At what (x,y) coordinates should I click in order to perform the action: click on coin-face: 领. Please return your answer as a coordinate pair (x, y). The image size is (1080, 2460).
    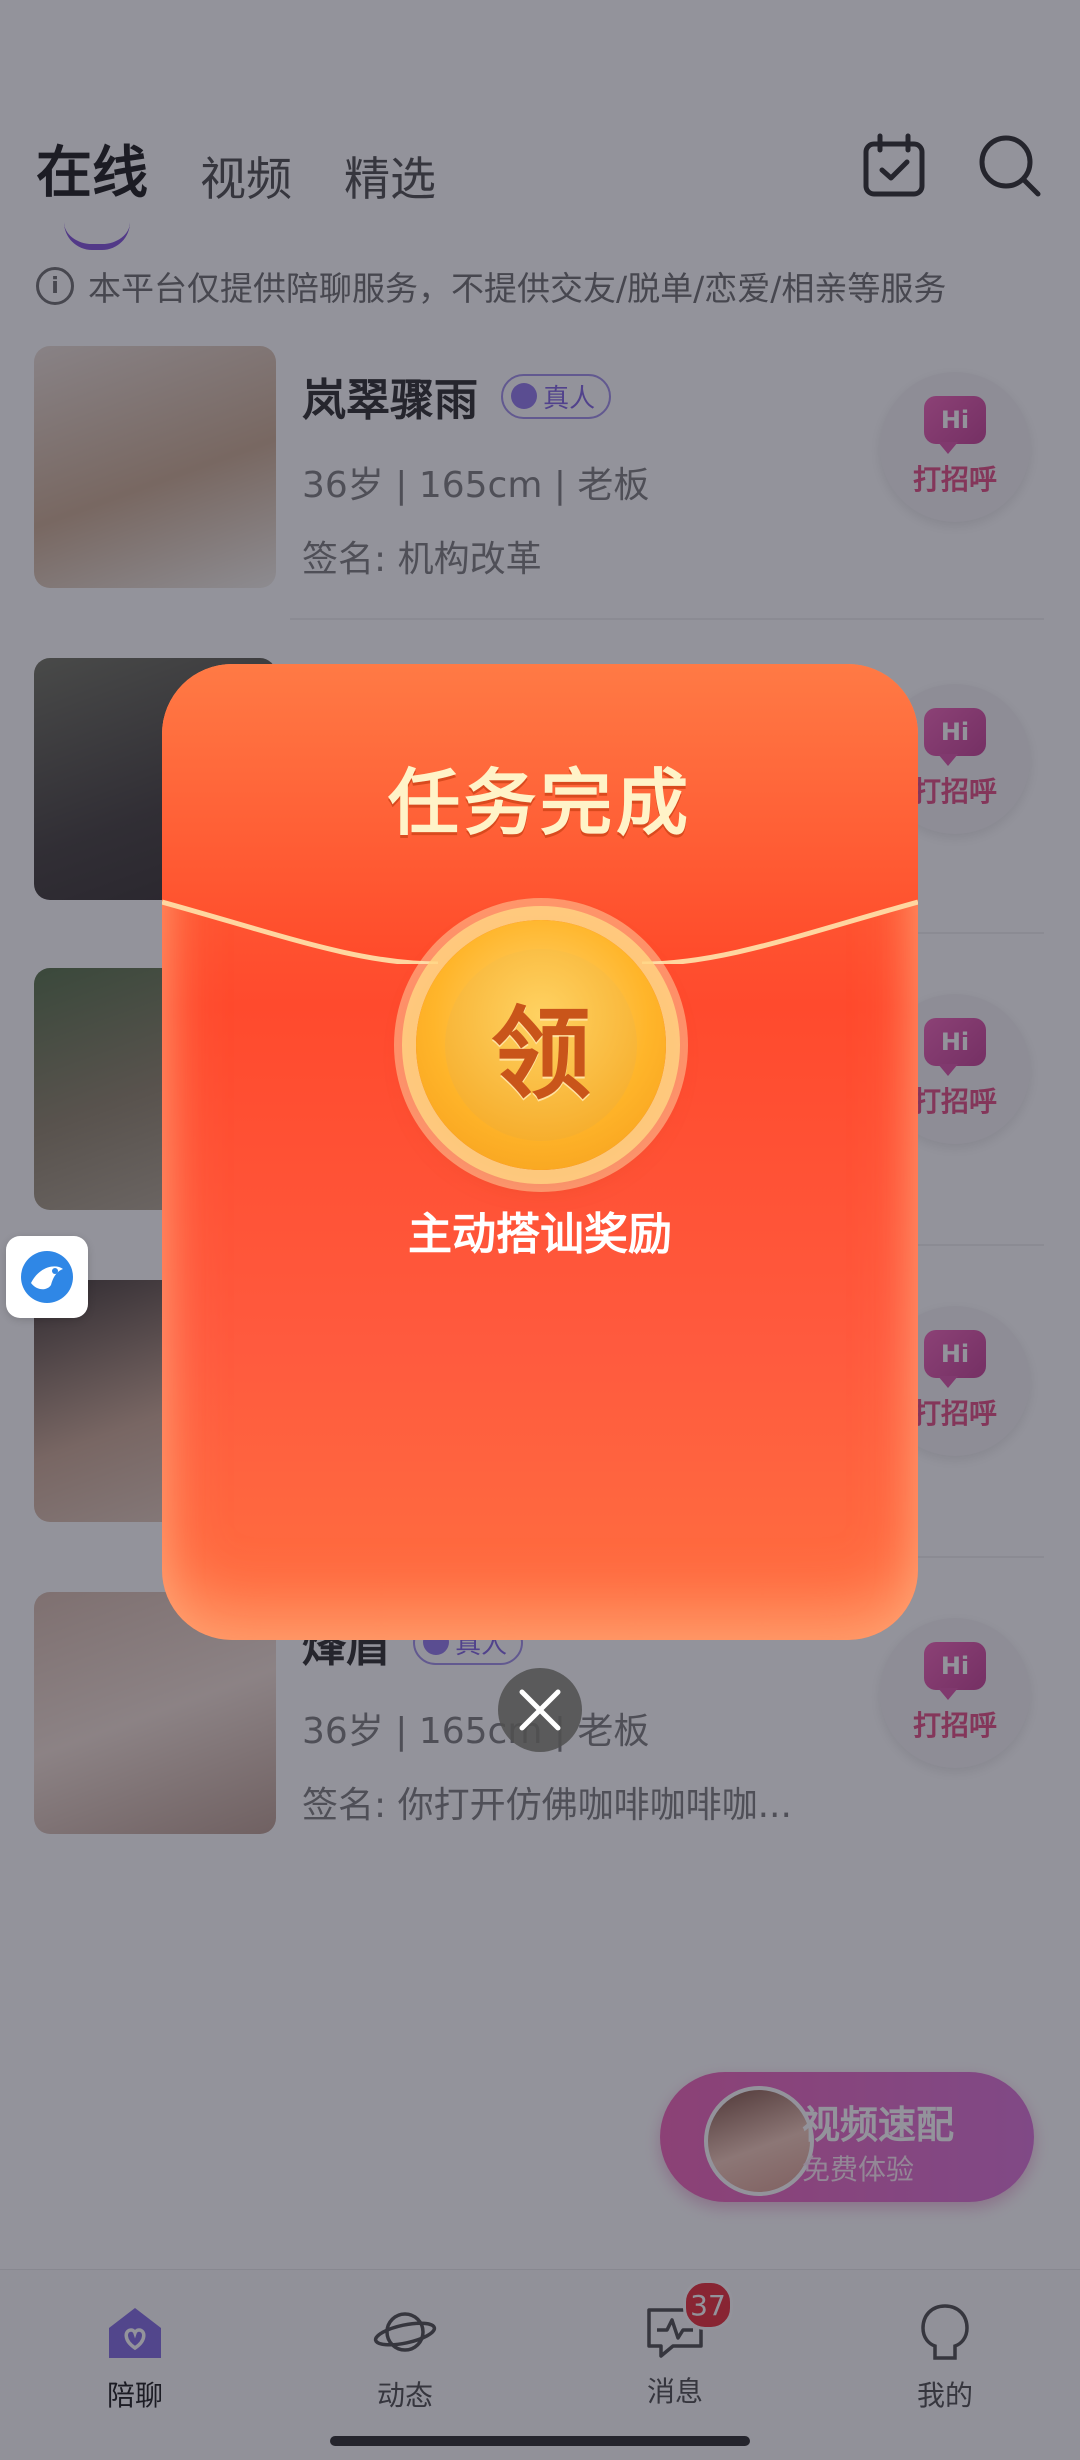
    Looking at the image, I should click on (541, 1045).